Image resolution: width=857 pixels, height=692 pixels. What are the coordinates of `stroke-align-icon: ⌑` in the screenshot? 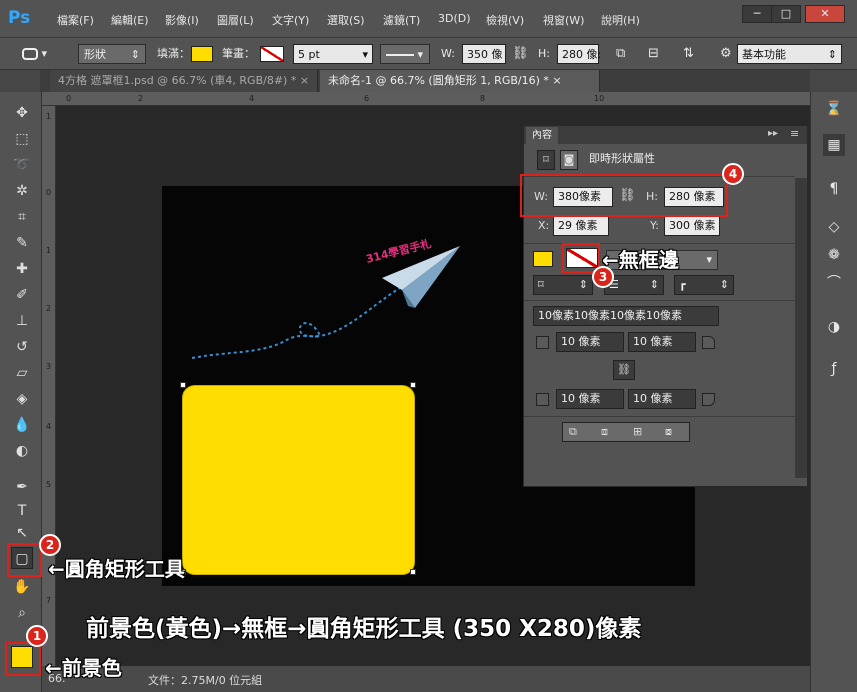 It's located at (541, 284).